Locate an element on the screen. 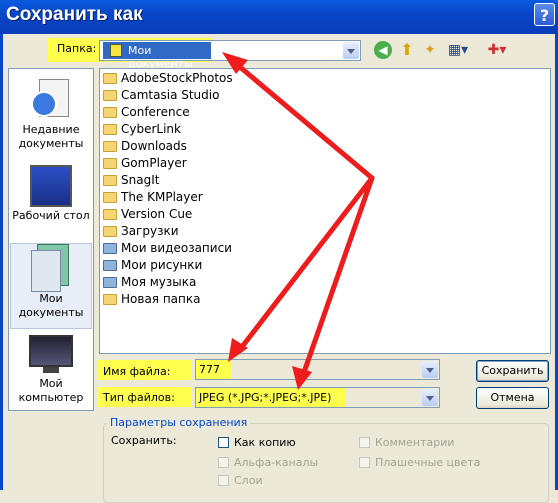 This screenshot has width=558, height=503. help-button: ? is located at coordinates (544, 14).